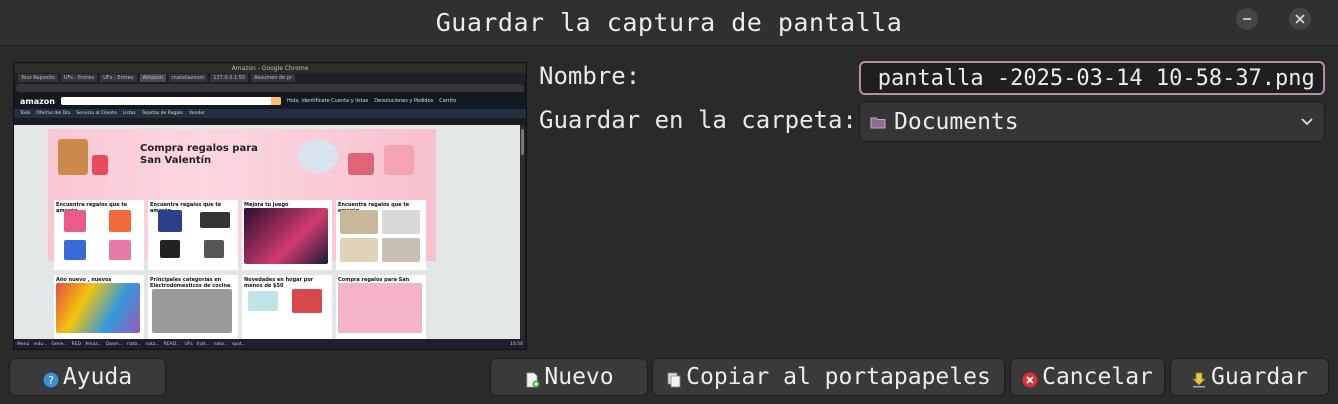 The image size is (1338, 404). Describe the element at coordinates (129, 113) in the screenshot. I see `preview-subnav-item: Listas` at that location.